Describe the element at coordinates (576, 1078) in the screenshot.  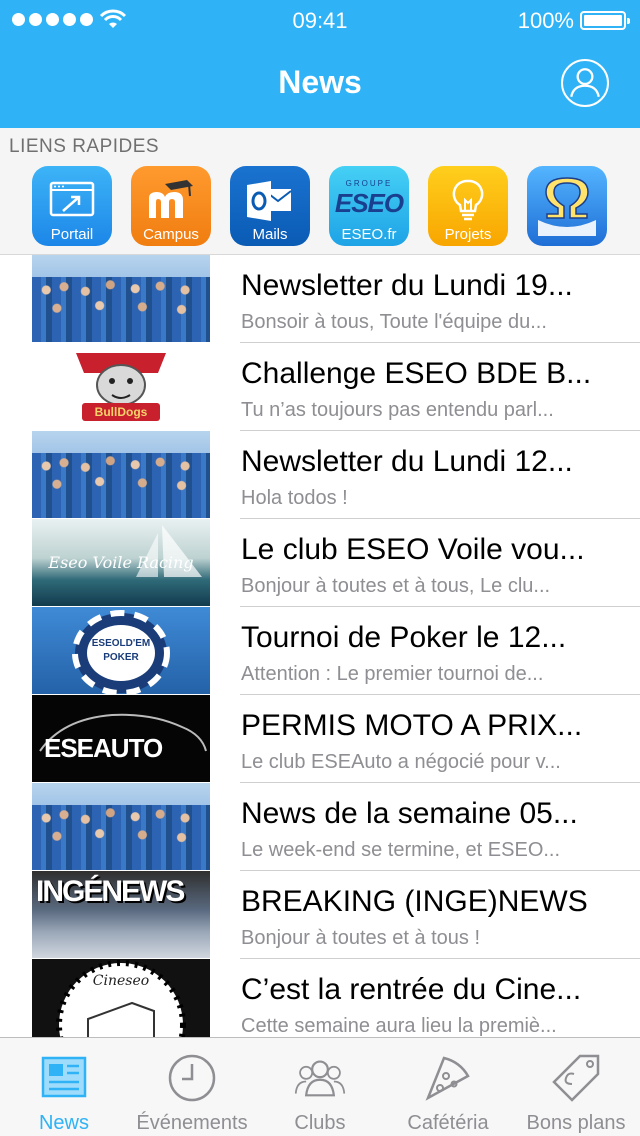
I see `price-tag-icon` at that location.